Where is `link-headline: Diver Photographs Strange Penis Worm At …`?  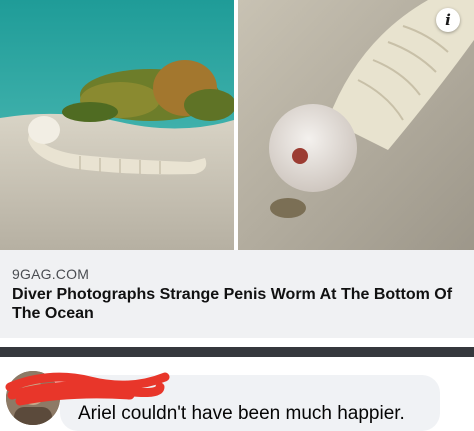 link-headline: Diver Photographs Strange Penis Worm At … is located at coordinates (232, 304).